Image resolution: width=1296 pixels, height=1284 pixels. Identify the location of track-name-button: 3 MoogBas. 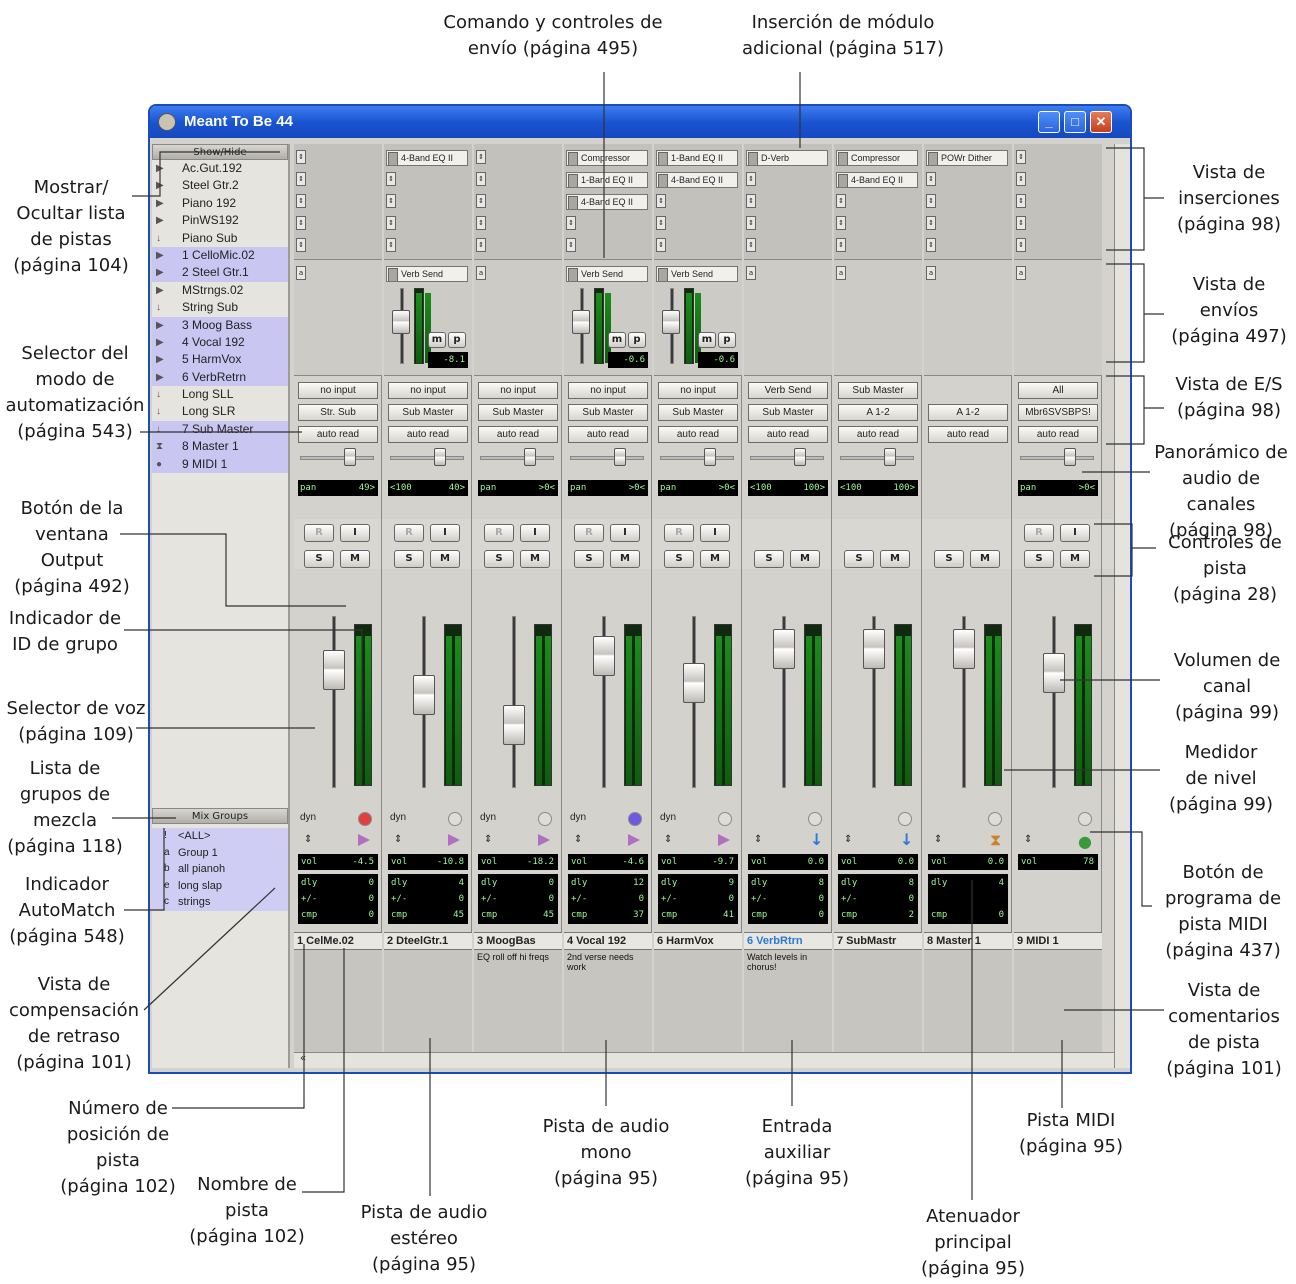
(518, 941).